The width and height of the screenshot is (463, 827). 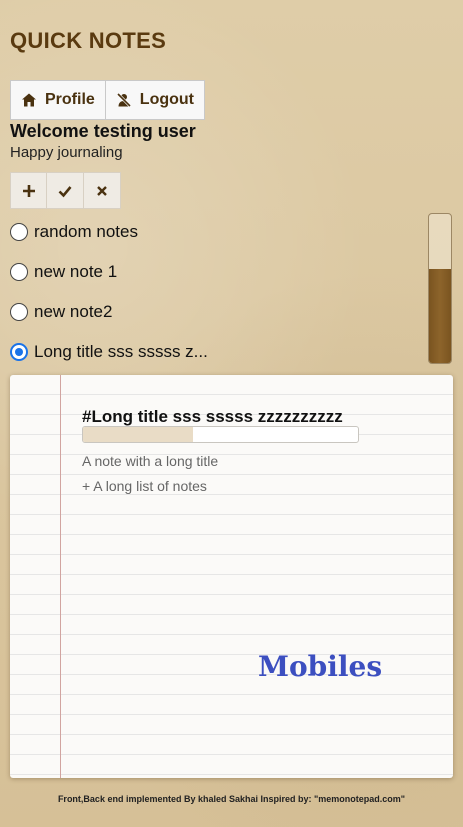 I want to click on delete-button, so click(x=102, y=190).